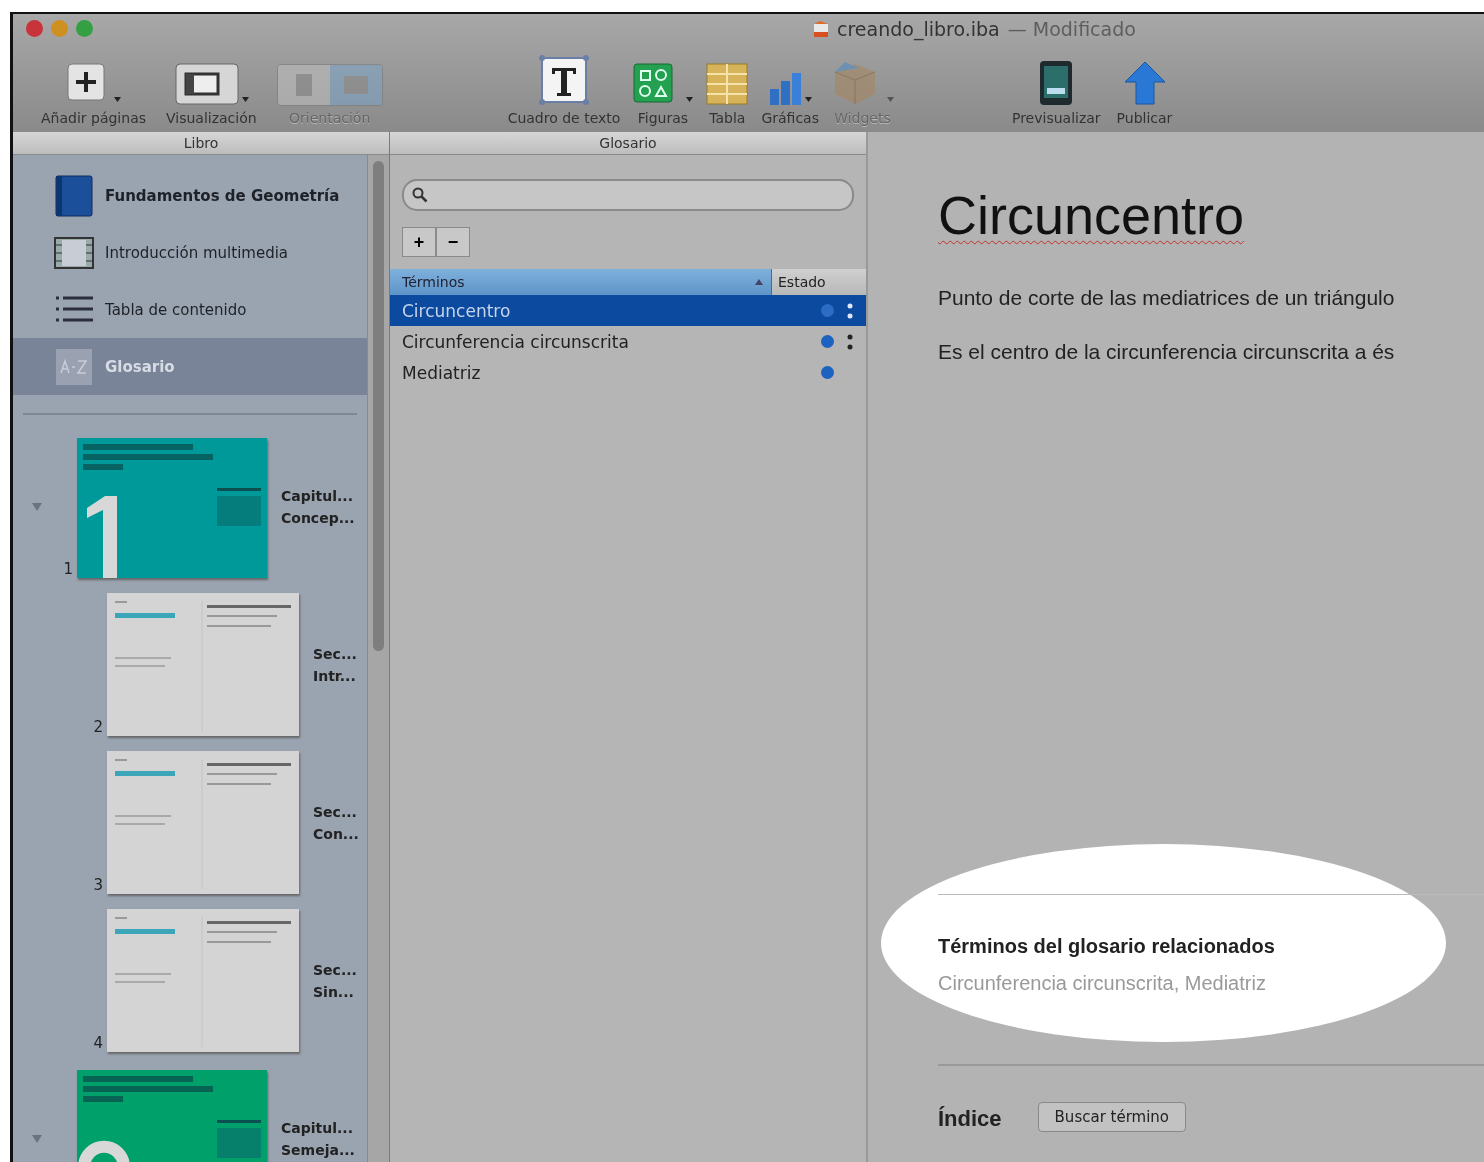 The width and height of the screenshot is (1484, 1162). Describe the element at coordinates (790, 118) in the screenshot. I see `toolbar-label: Gráficas` at that location.